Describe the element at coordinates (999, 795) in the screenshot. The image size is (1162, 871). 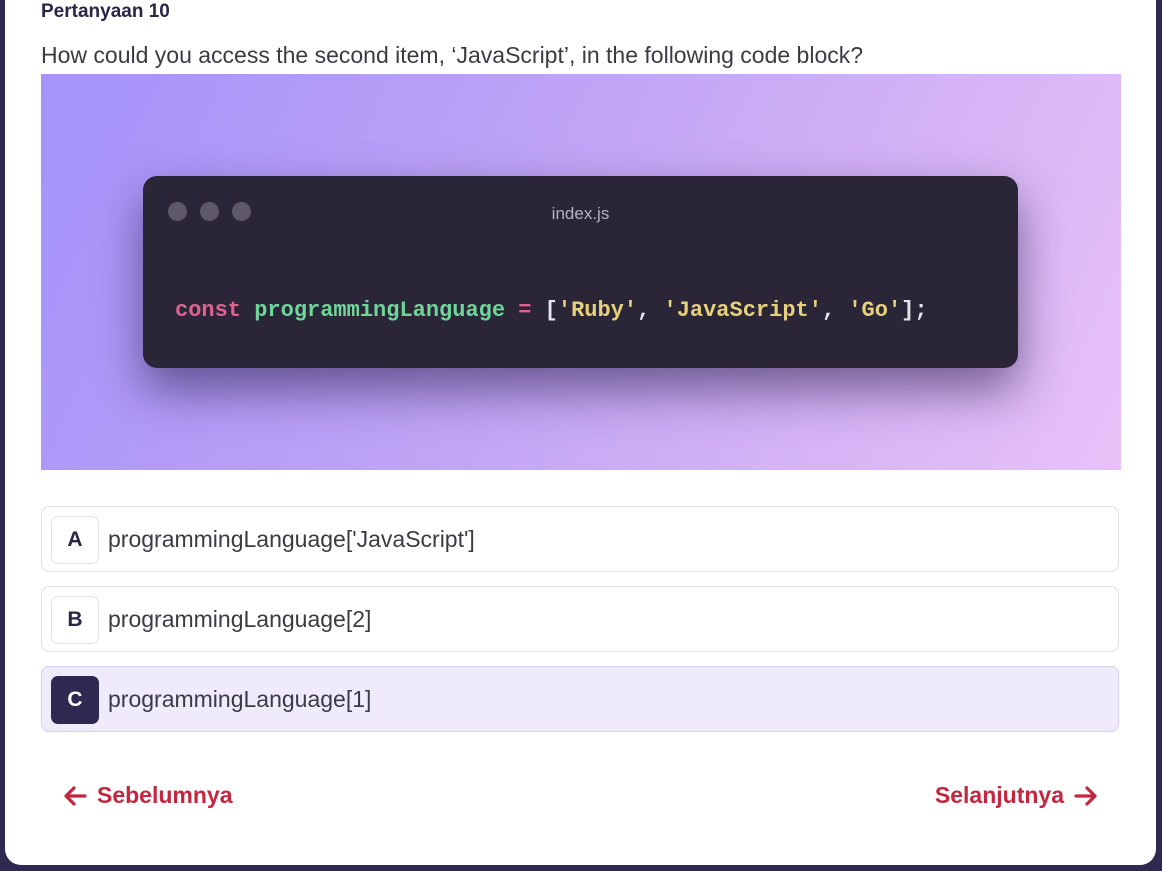
I see `next-label: Selanjutnya` at that location.